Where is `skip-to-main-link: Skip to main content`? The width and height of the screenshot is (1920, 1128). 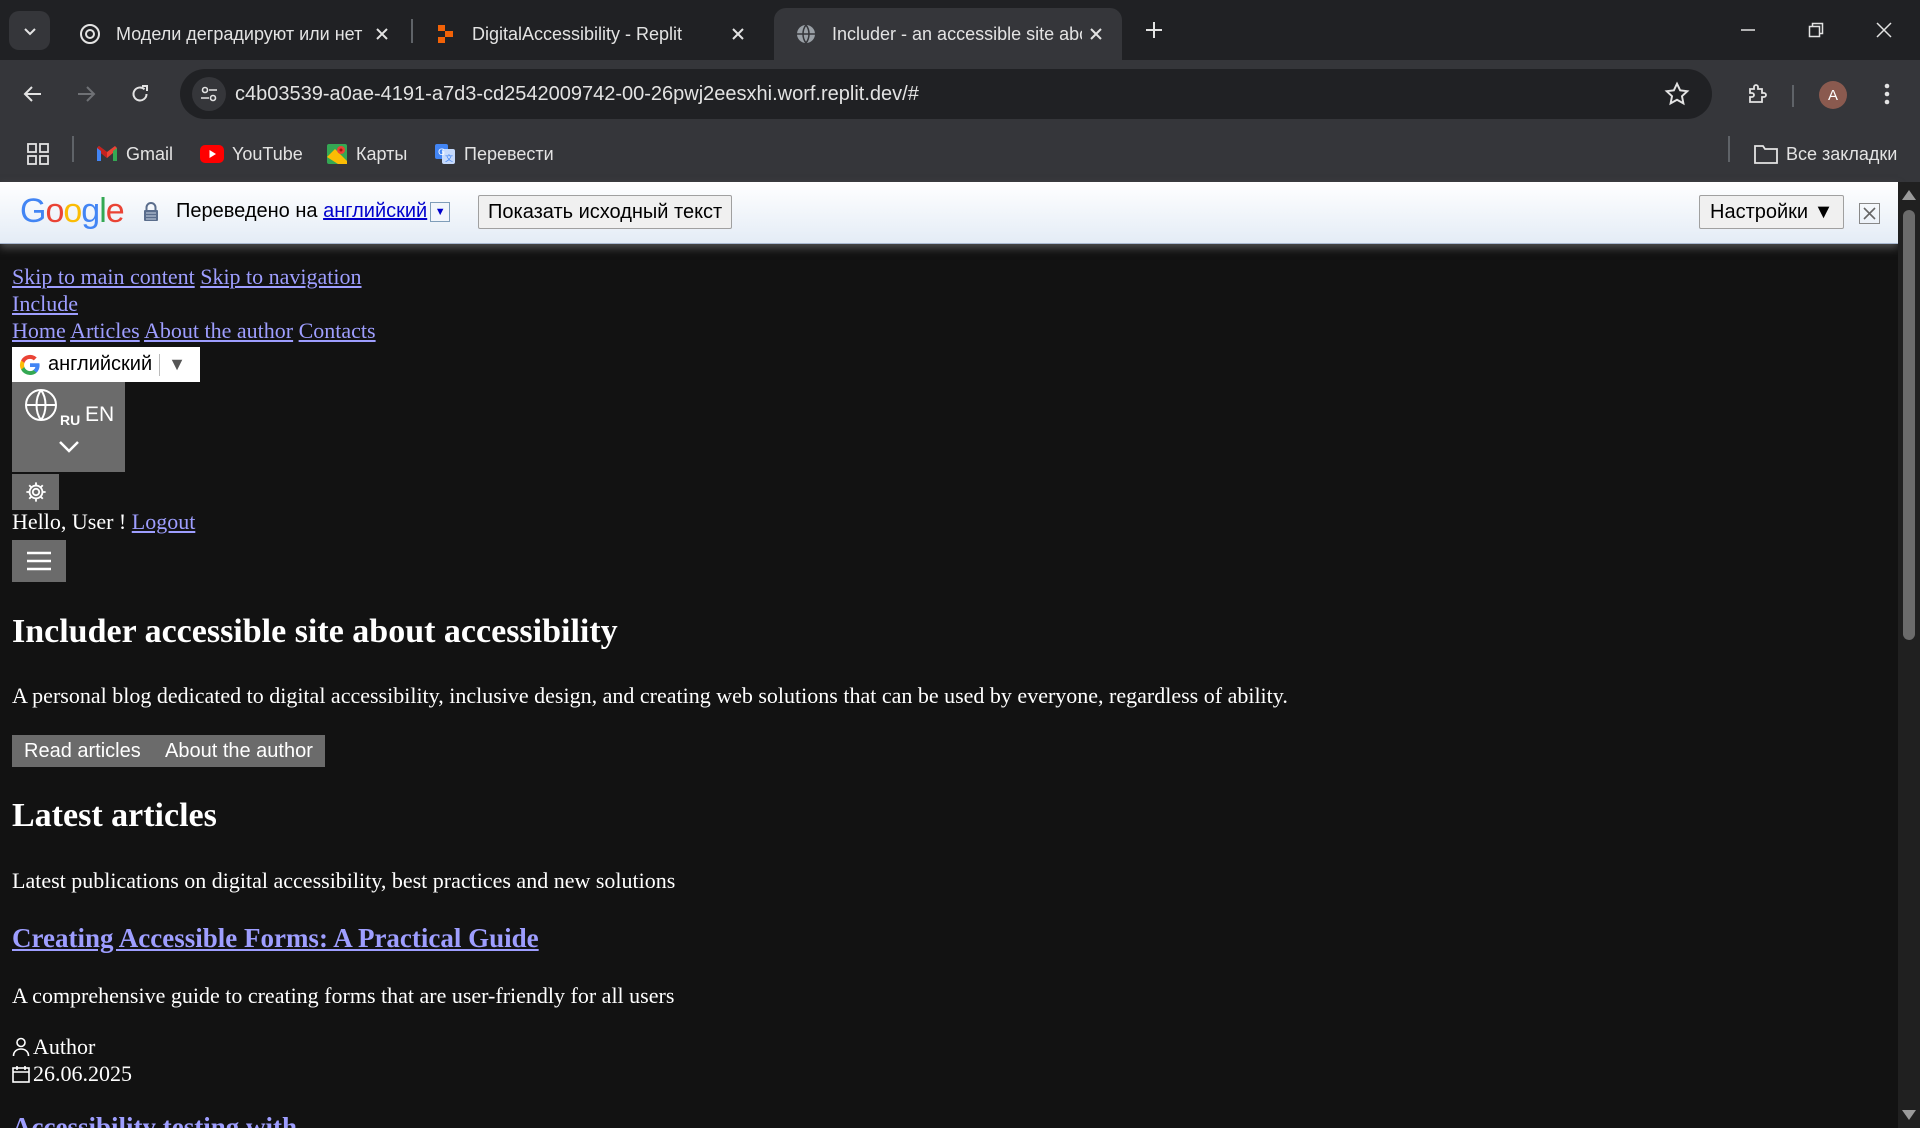
skip-to-main-link: Skip to main content is located at coordinates (103, 276).